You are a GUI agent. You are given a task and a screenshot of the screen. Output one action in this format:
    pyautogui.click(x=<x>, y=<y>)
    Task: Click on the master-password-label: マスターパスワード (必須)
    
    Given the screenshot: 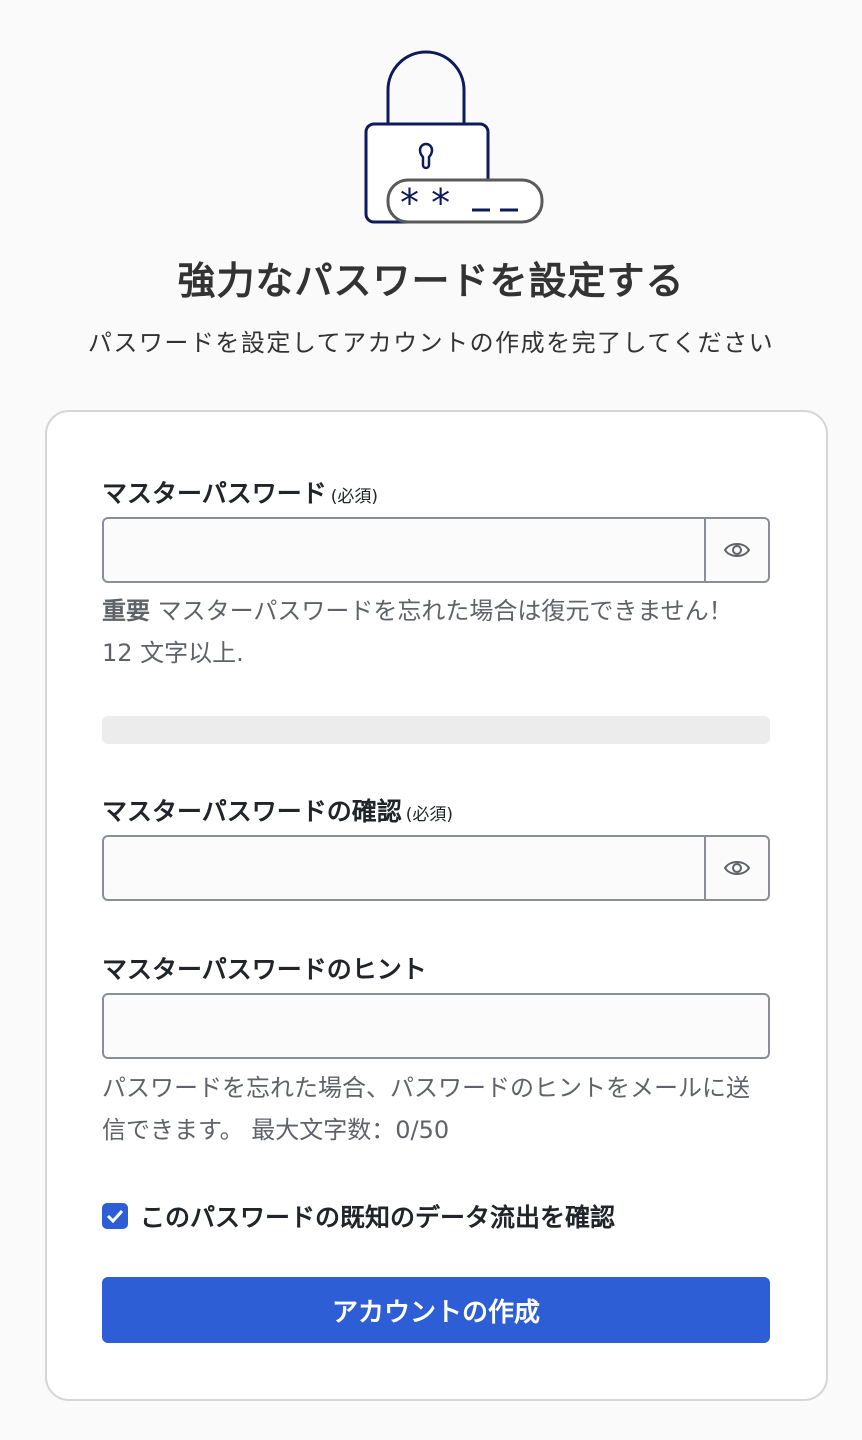 What is the action you would take?
    pyautogui.click(x=240, y=492)
    